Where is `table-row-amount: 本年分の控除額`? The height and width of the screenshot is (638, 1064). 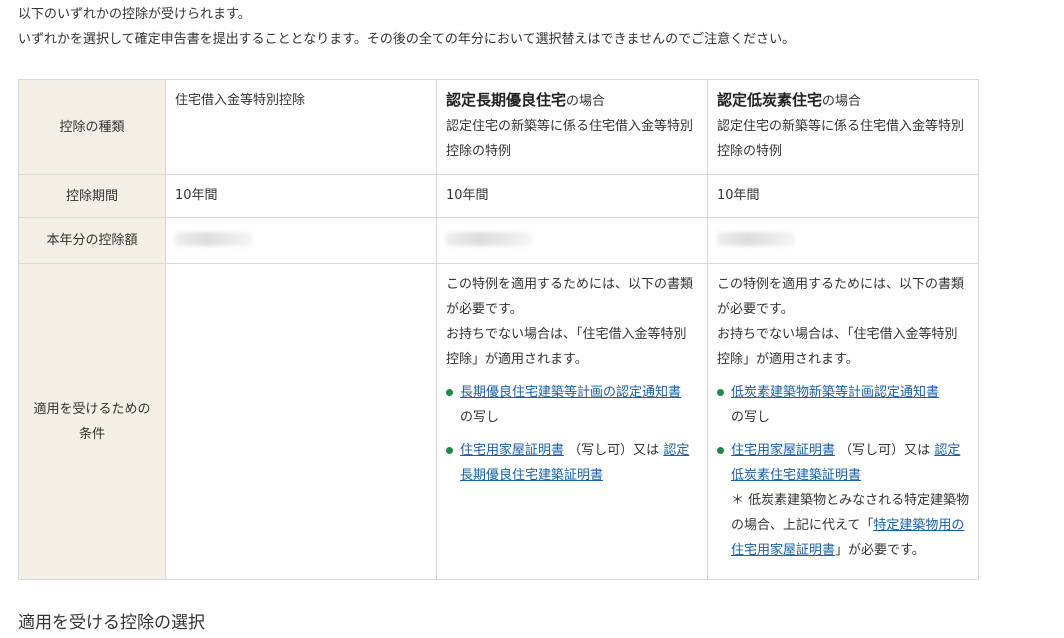 table-row-amount: 本年分の控除額 is located at coordinates (498, 240).